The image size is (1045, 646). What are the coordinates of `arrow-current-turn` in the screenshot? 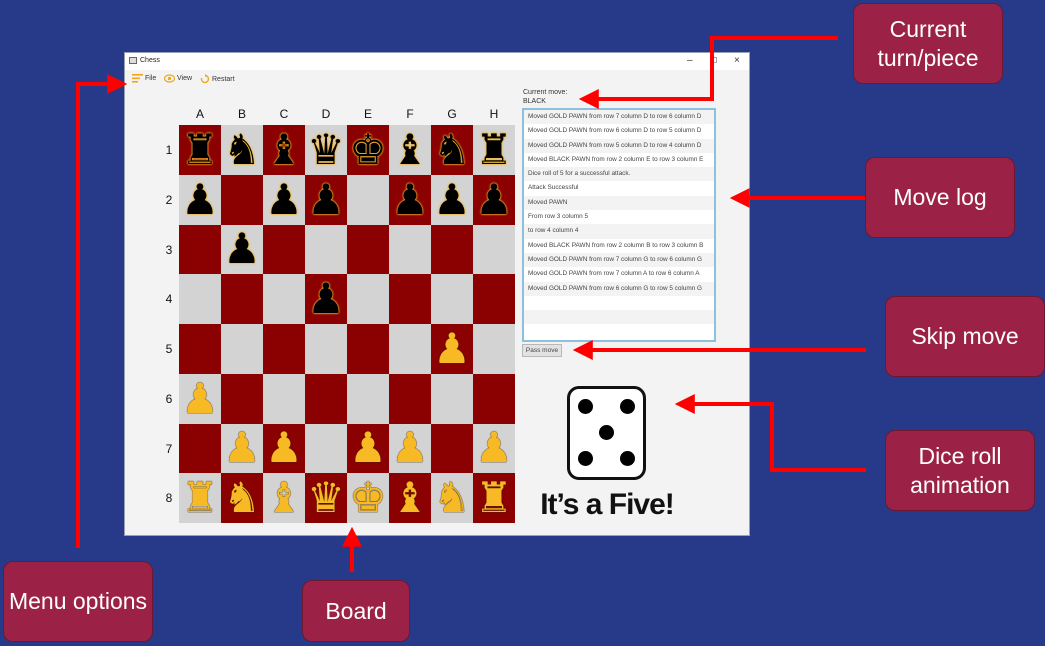 It's located at (708, 72).